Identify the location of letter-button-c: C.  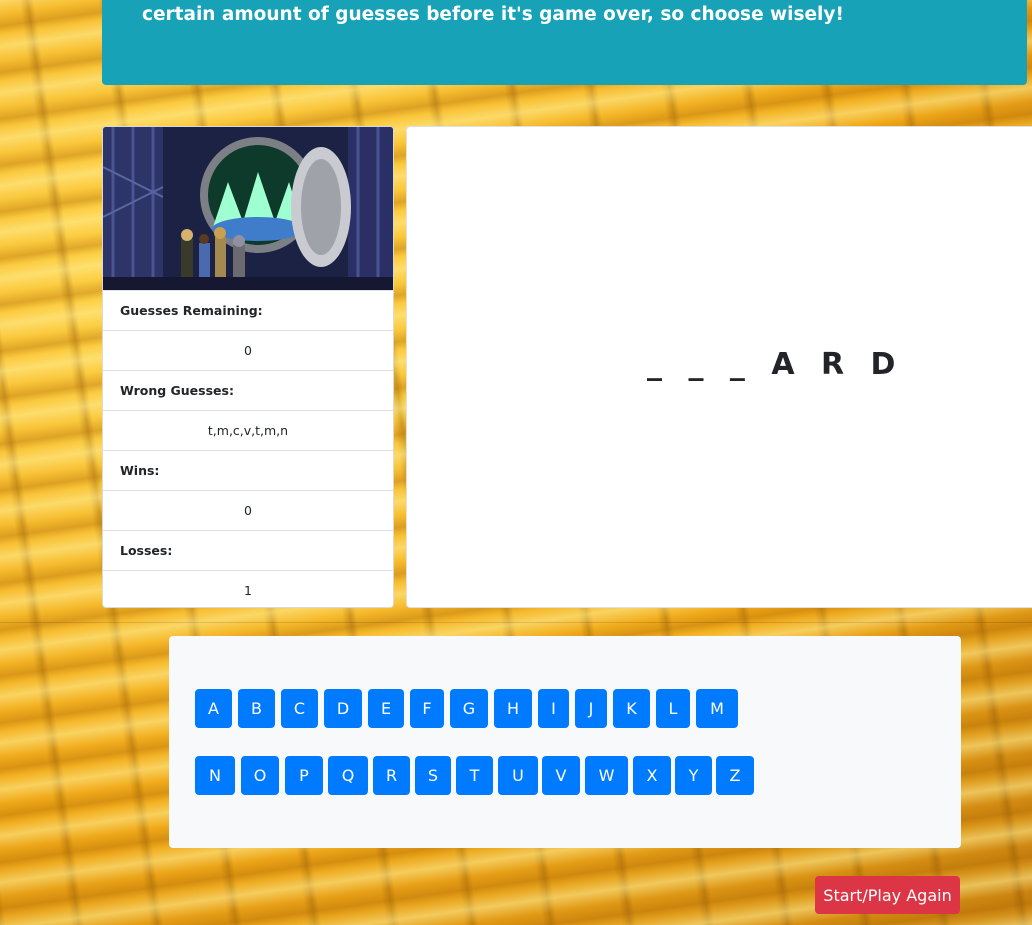
(299, 708).